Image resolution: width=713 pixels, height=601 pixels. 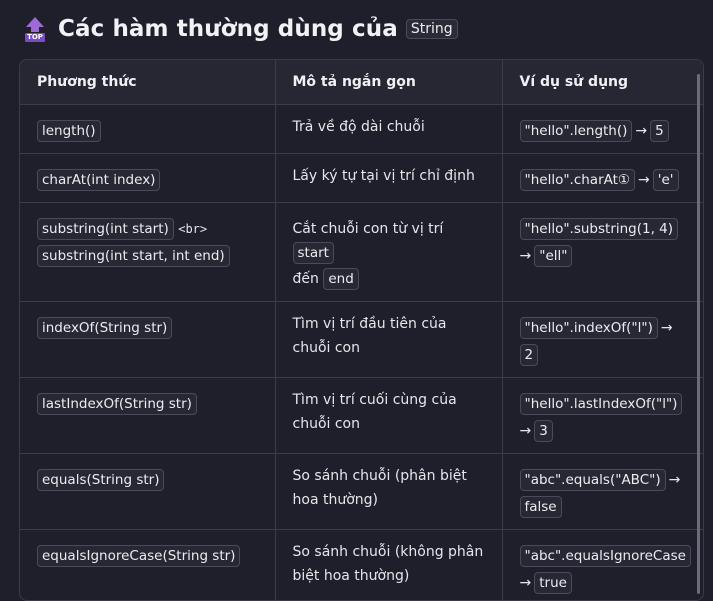 I want to click on br-text: <br>, so click(x=192, y=229).